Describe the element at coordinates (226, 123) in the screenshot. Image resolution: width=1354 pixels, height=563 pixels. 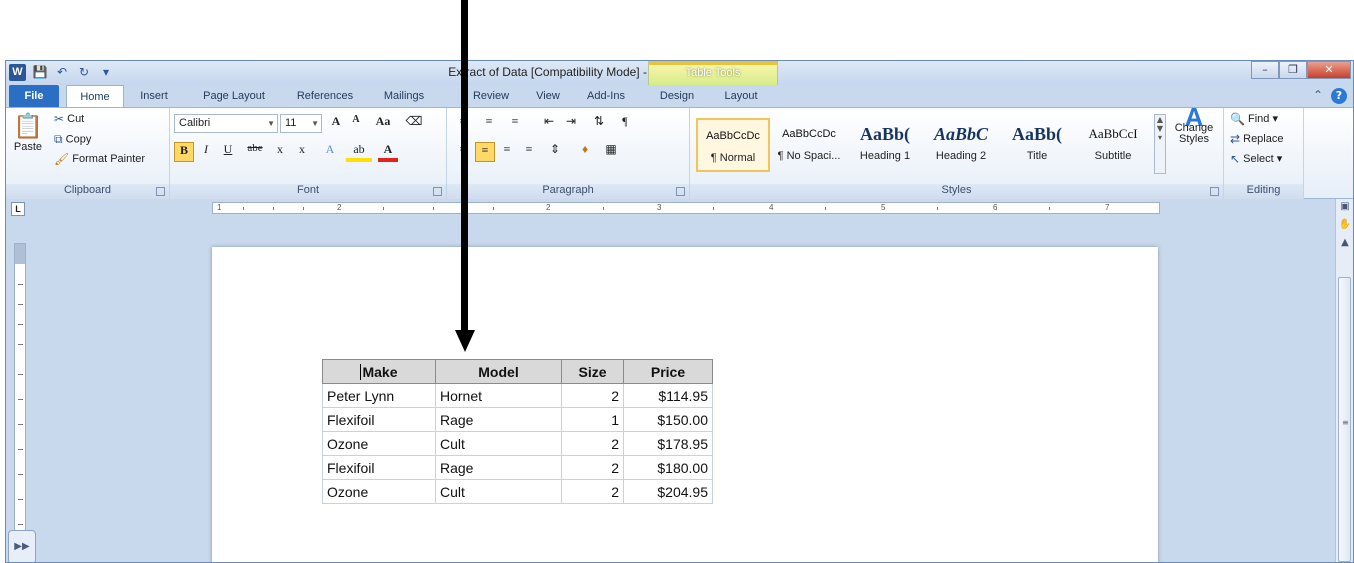
I see `font-name-combo: Calibri ▼` at that location.